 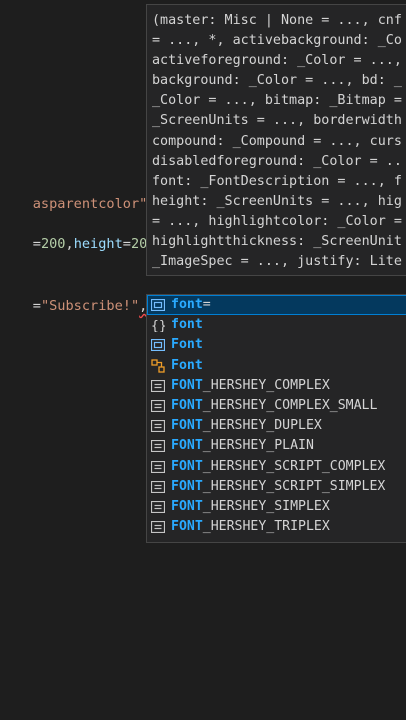 I want to click on signature-line: = ..., highlightcolor: _Color =, so click(x=277, y=221).